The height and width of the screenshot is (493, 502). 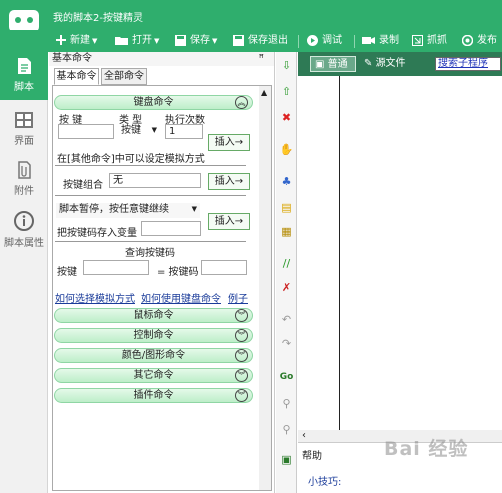 What do you see at coordinates (324, 41) in the screenshot?
I see `debug-button: 调试` at bounding box center [324, 41].